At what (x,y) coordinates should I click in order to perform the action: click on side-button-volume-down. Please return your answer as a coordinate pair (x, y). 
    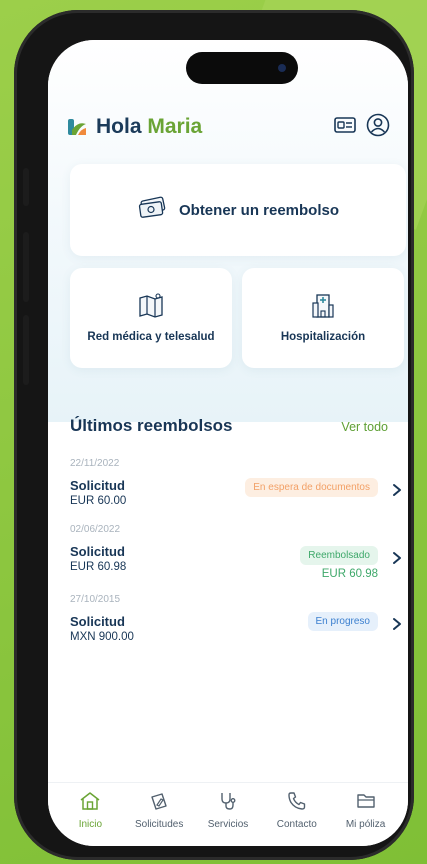
    Looking at the image, I should click on (26, 350).